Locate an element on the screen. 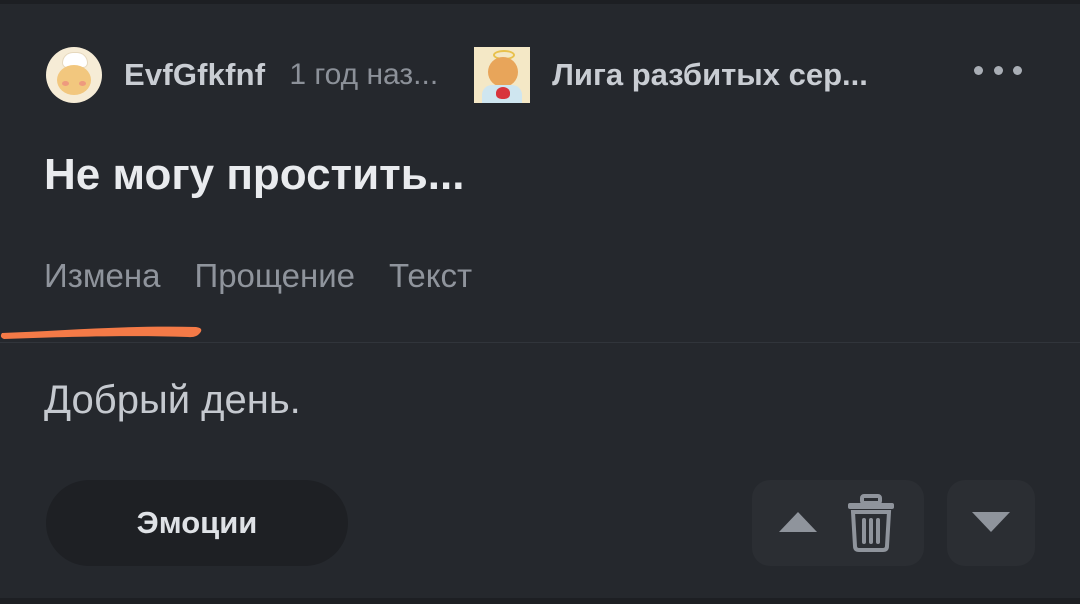 The height and width of the screenshot is (604, 1080). sad-face-icon is located at coordinates (503, 72).